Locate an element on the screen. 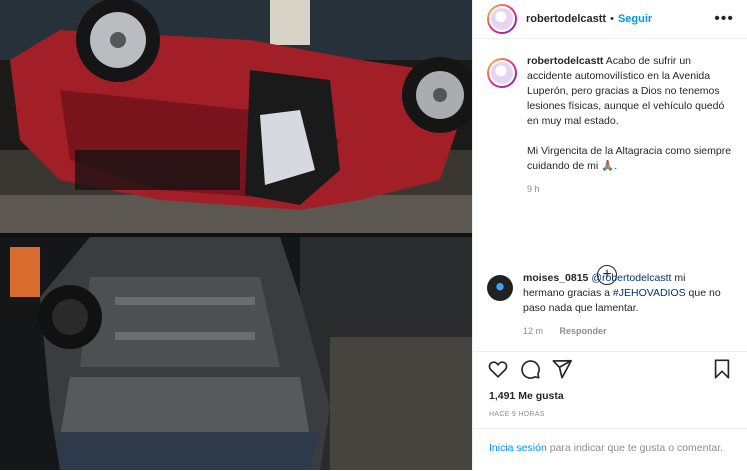  likes-count: 1,491 Me gusta is located at coordinates (526, 396).